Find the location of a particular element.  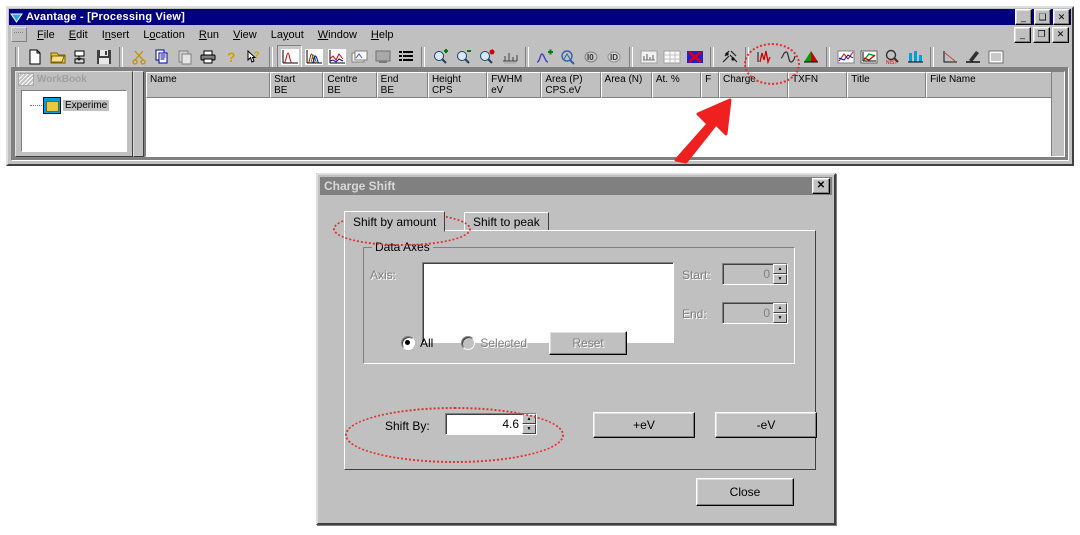

add-peak-button is located at coordinates (544, 57).